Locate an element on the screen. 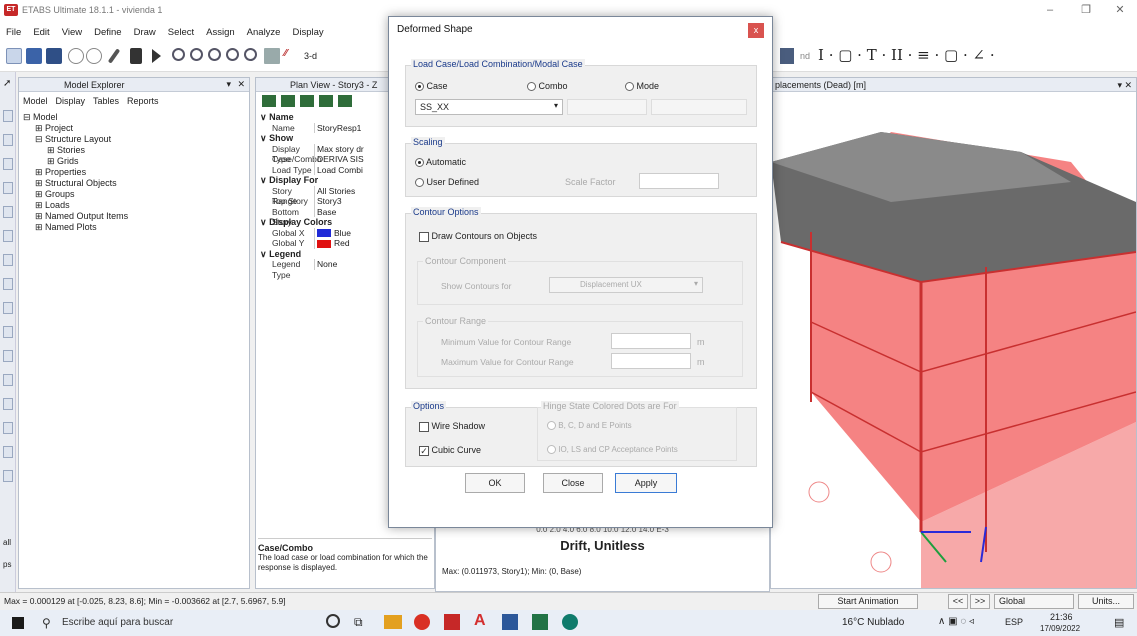  sort-icon is located at coordinates (307, 101).